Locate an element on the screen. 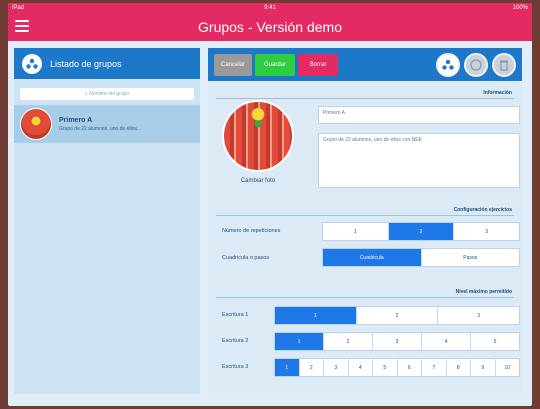  writing-1-selector: 1 2 3 is located at coordinates (397, 315).